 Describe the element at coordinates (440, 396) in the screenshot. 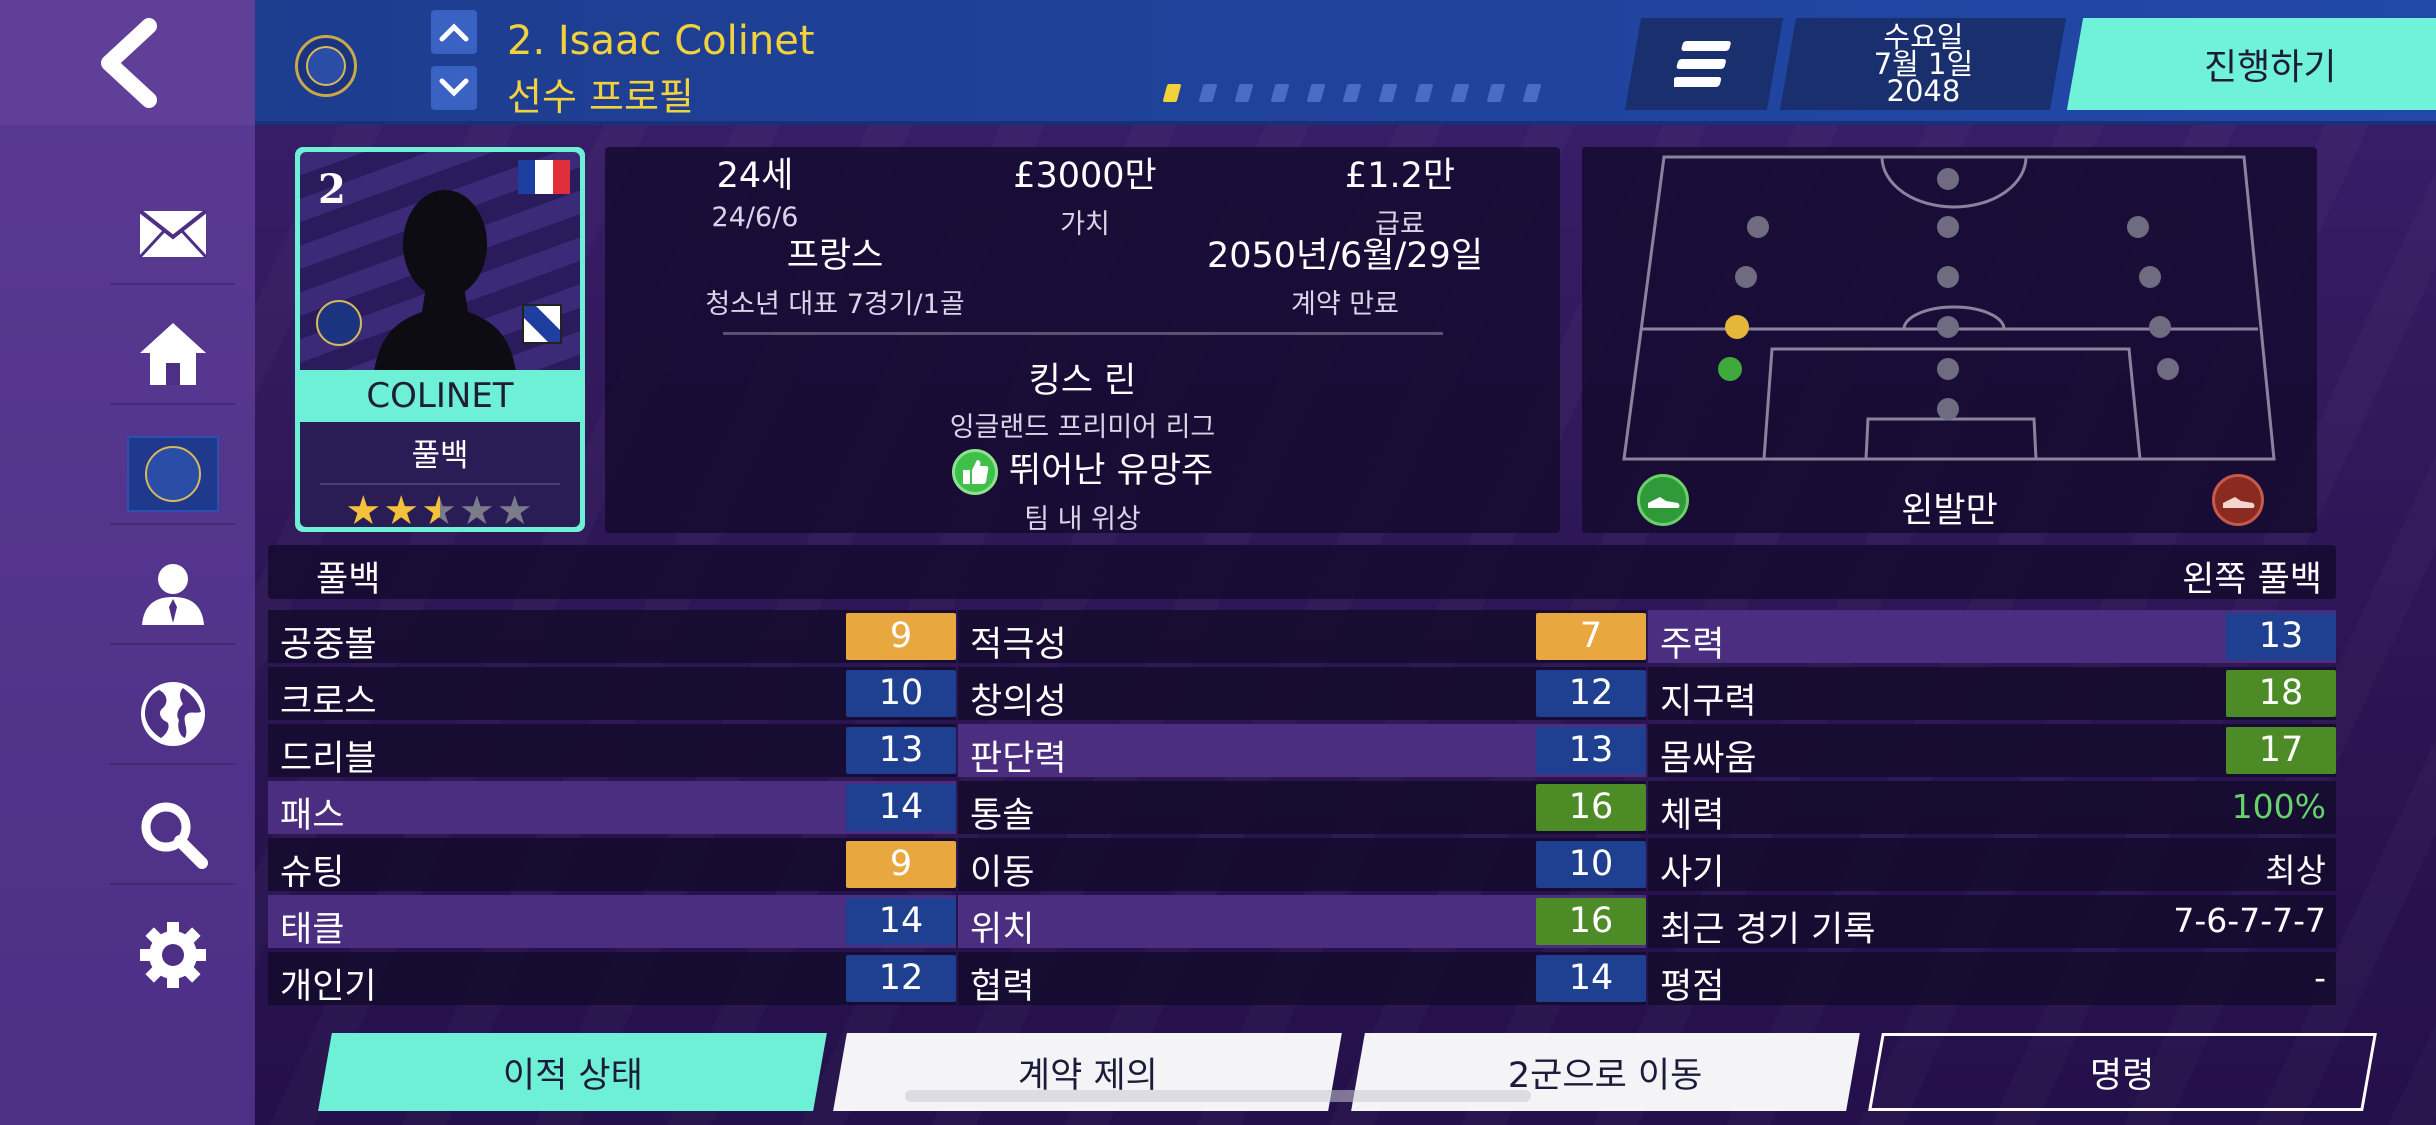

I see `player-surname: COLINET` at that location.